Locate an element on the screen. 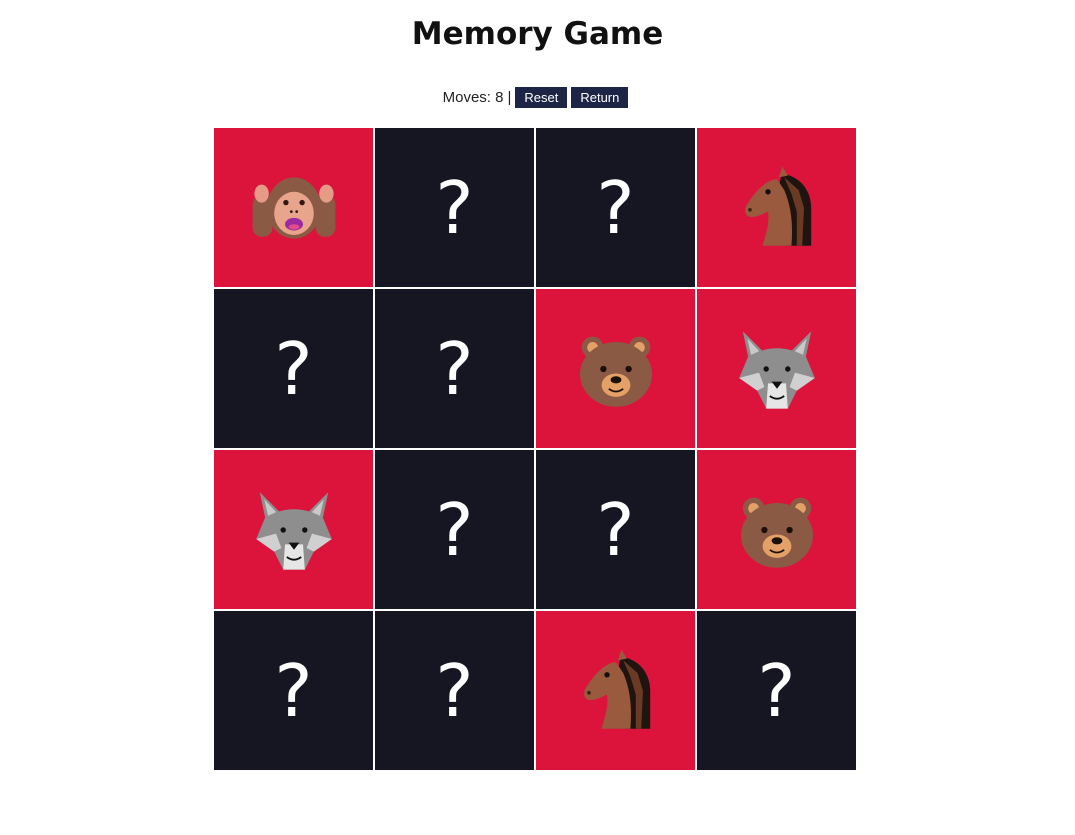 The image size is (1075, 835). game-controls: Moves: 8 | Reset Return is located at coordinates (537, 97).